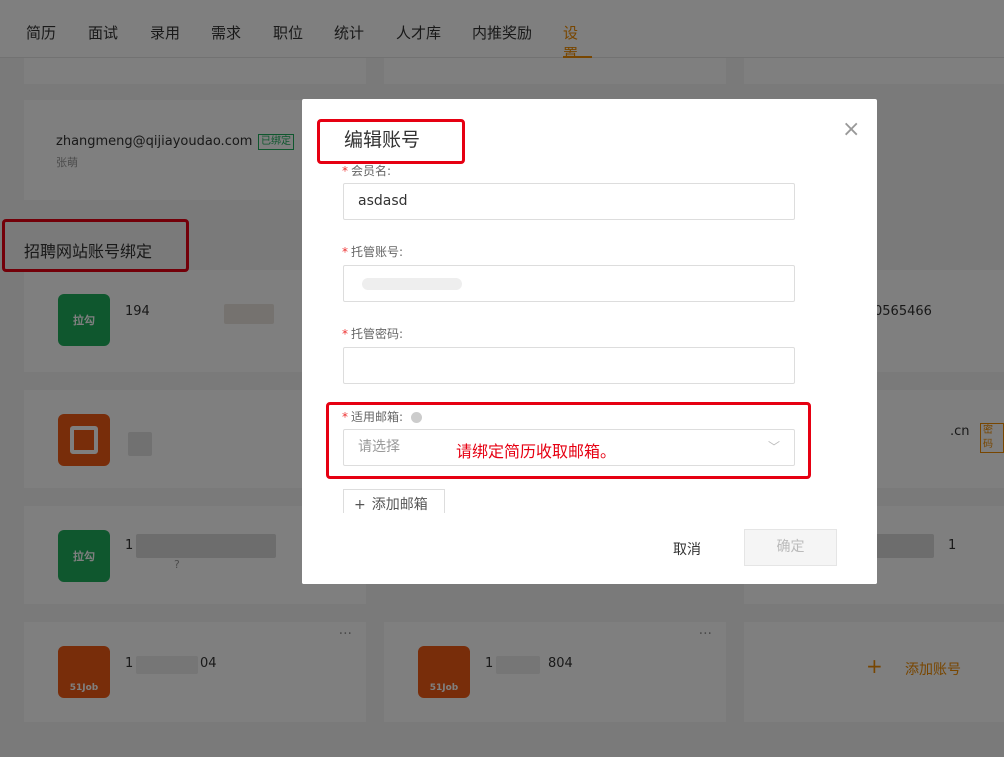 The height and width of the screenshot is (757, 1004). I want to click on cancel-button: 取消, so click(687, 550).